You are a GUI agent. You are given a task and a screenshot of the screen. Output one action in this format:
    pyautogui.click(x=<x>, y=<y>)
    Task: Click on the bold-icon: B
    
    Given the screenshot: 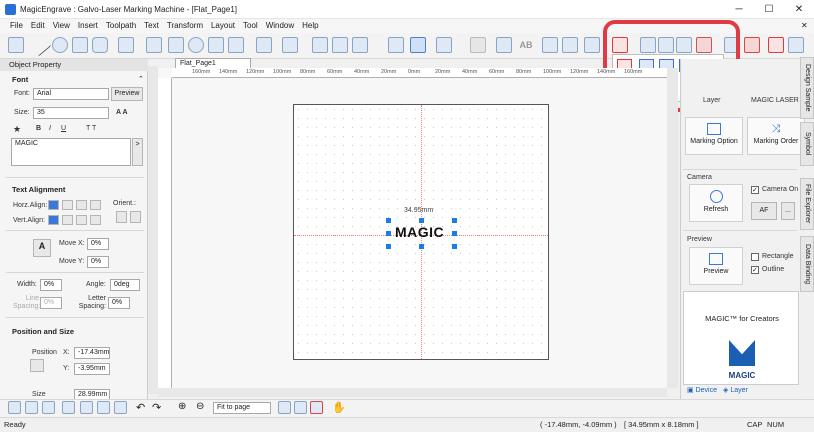 What is the action you would take?
    pyautogui.click(x=38, y=128)
    